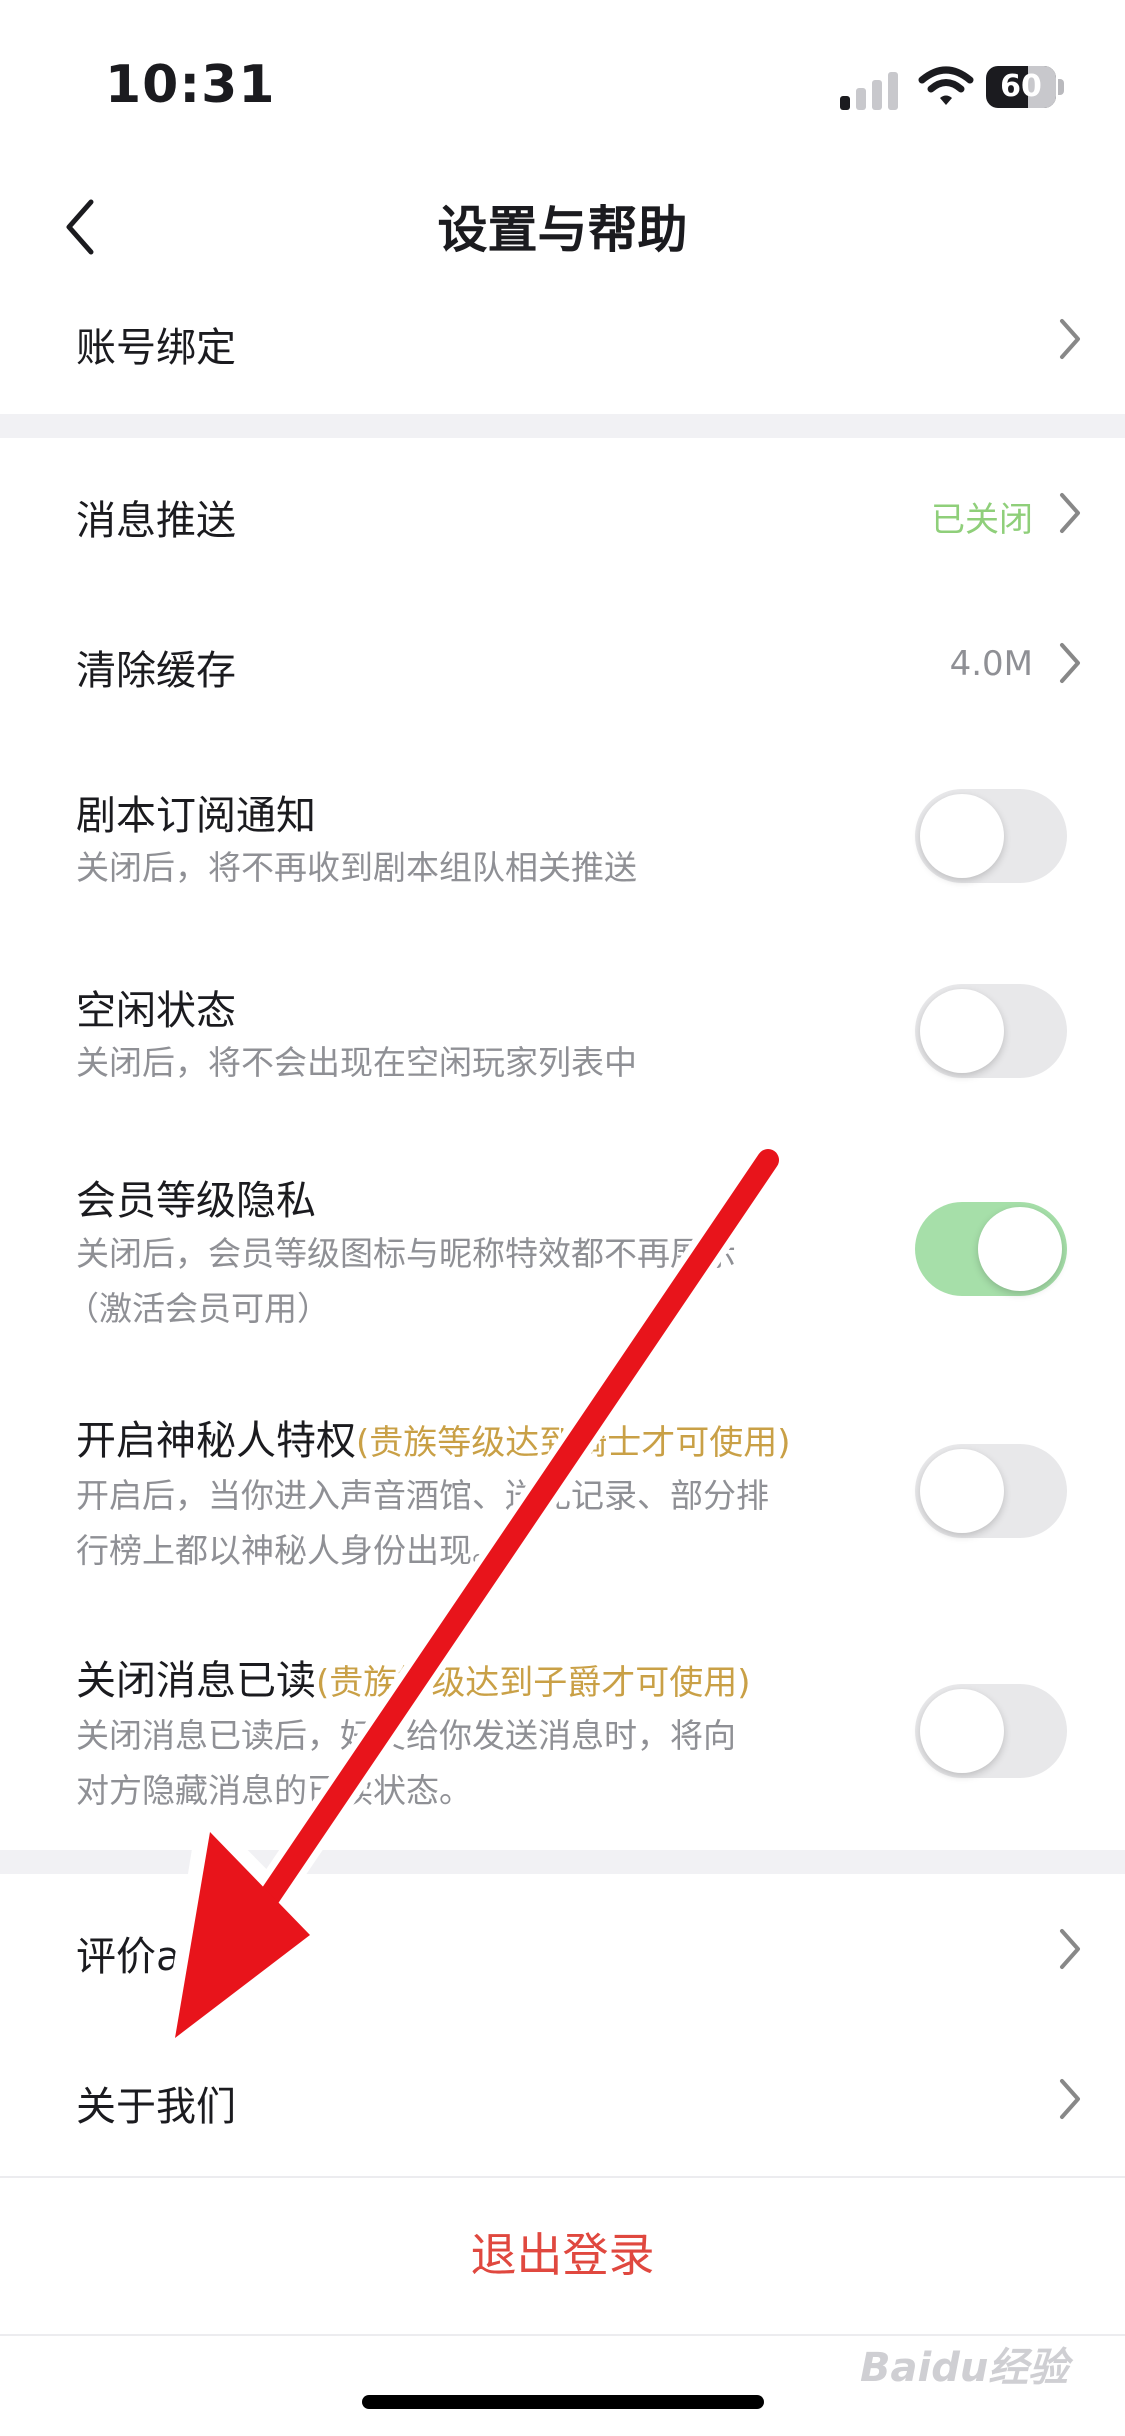 Image resolution: width=1125 pixels, height=2436 pixels. What do you see at coordinates (563, 2402) in the screenshot?
I see `home-indicator` at bounding box center [563, 2402].